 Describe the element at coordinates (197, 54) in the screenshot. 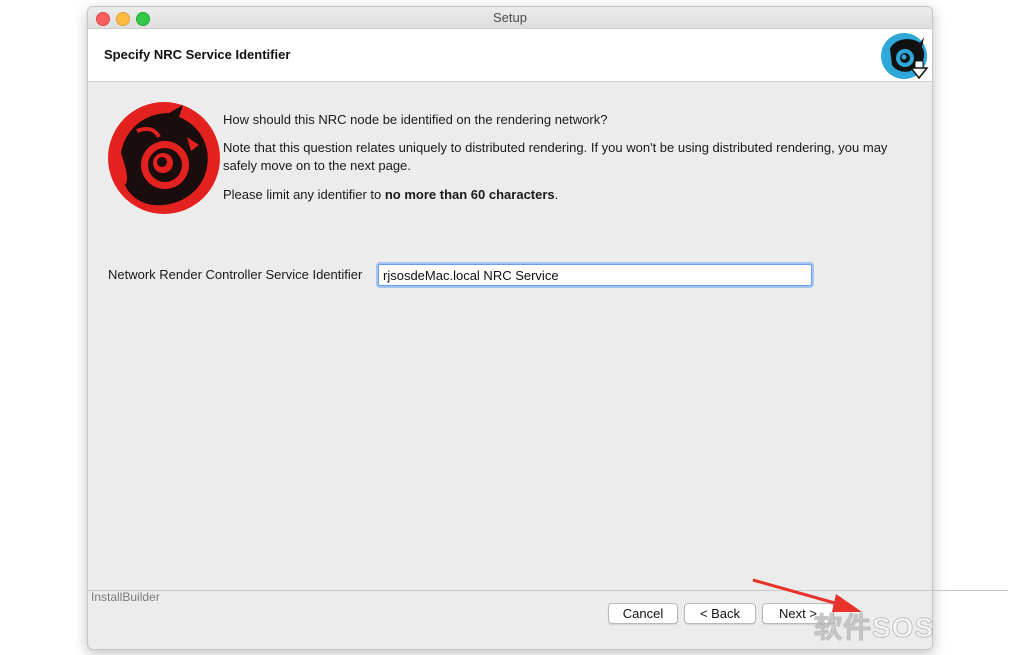

I see `page-title: Specify NRC Service Identifier` at that location.